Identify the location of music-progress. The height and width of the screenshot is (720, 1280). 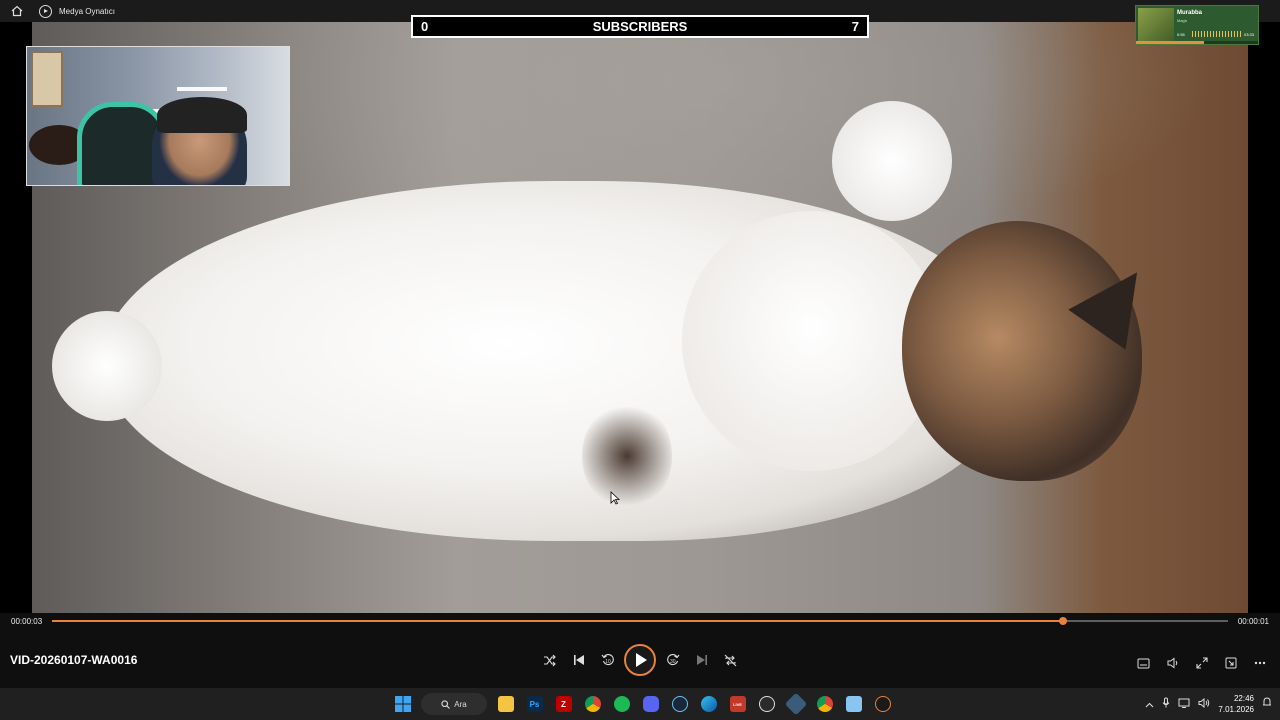
(1197, 42).